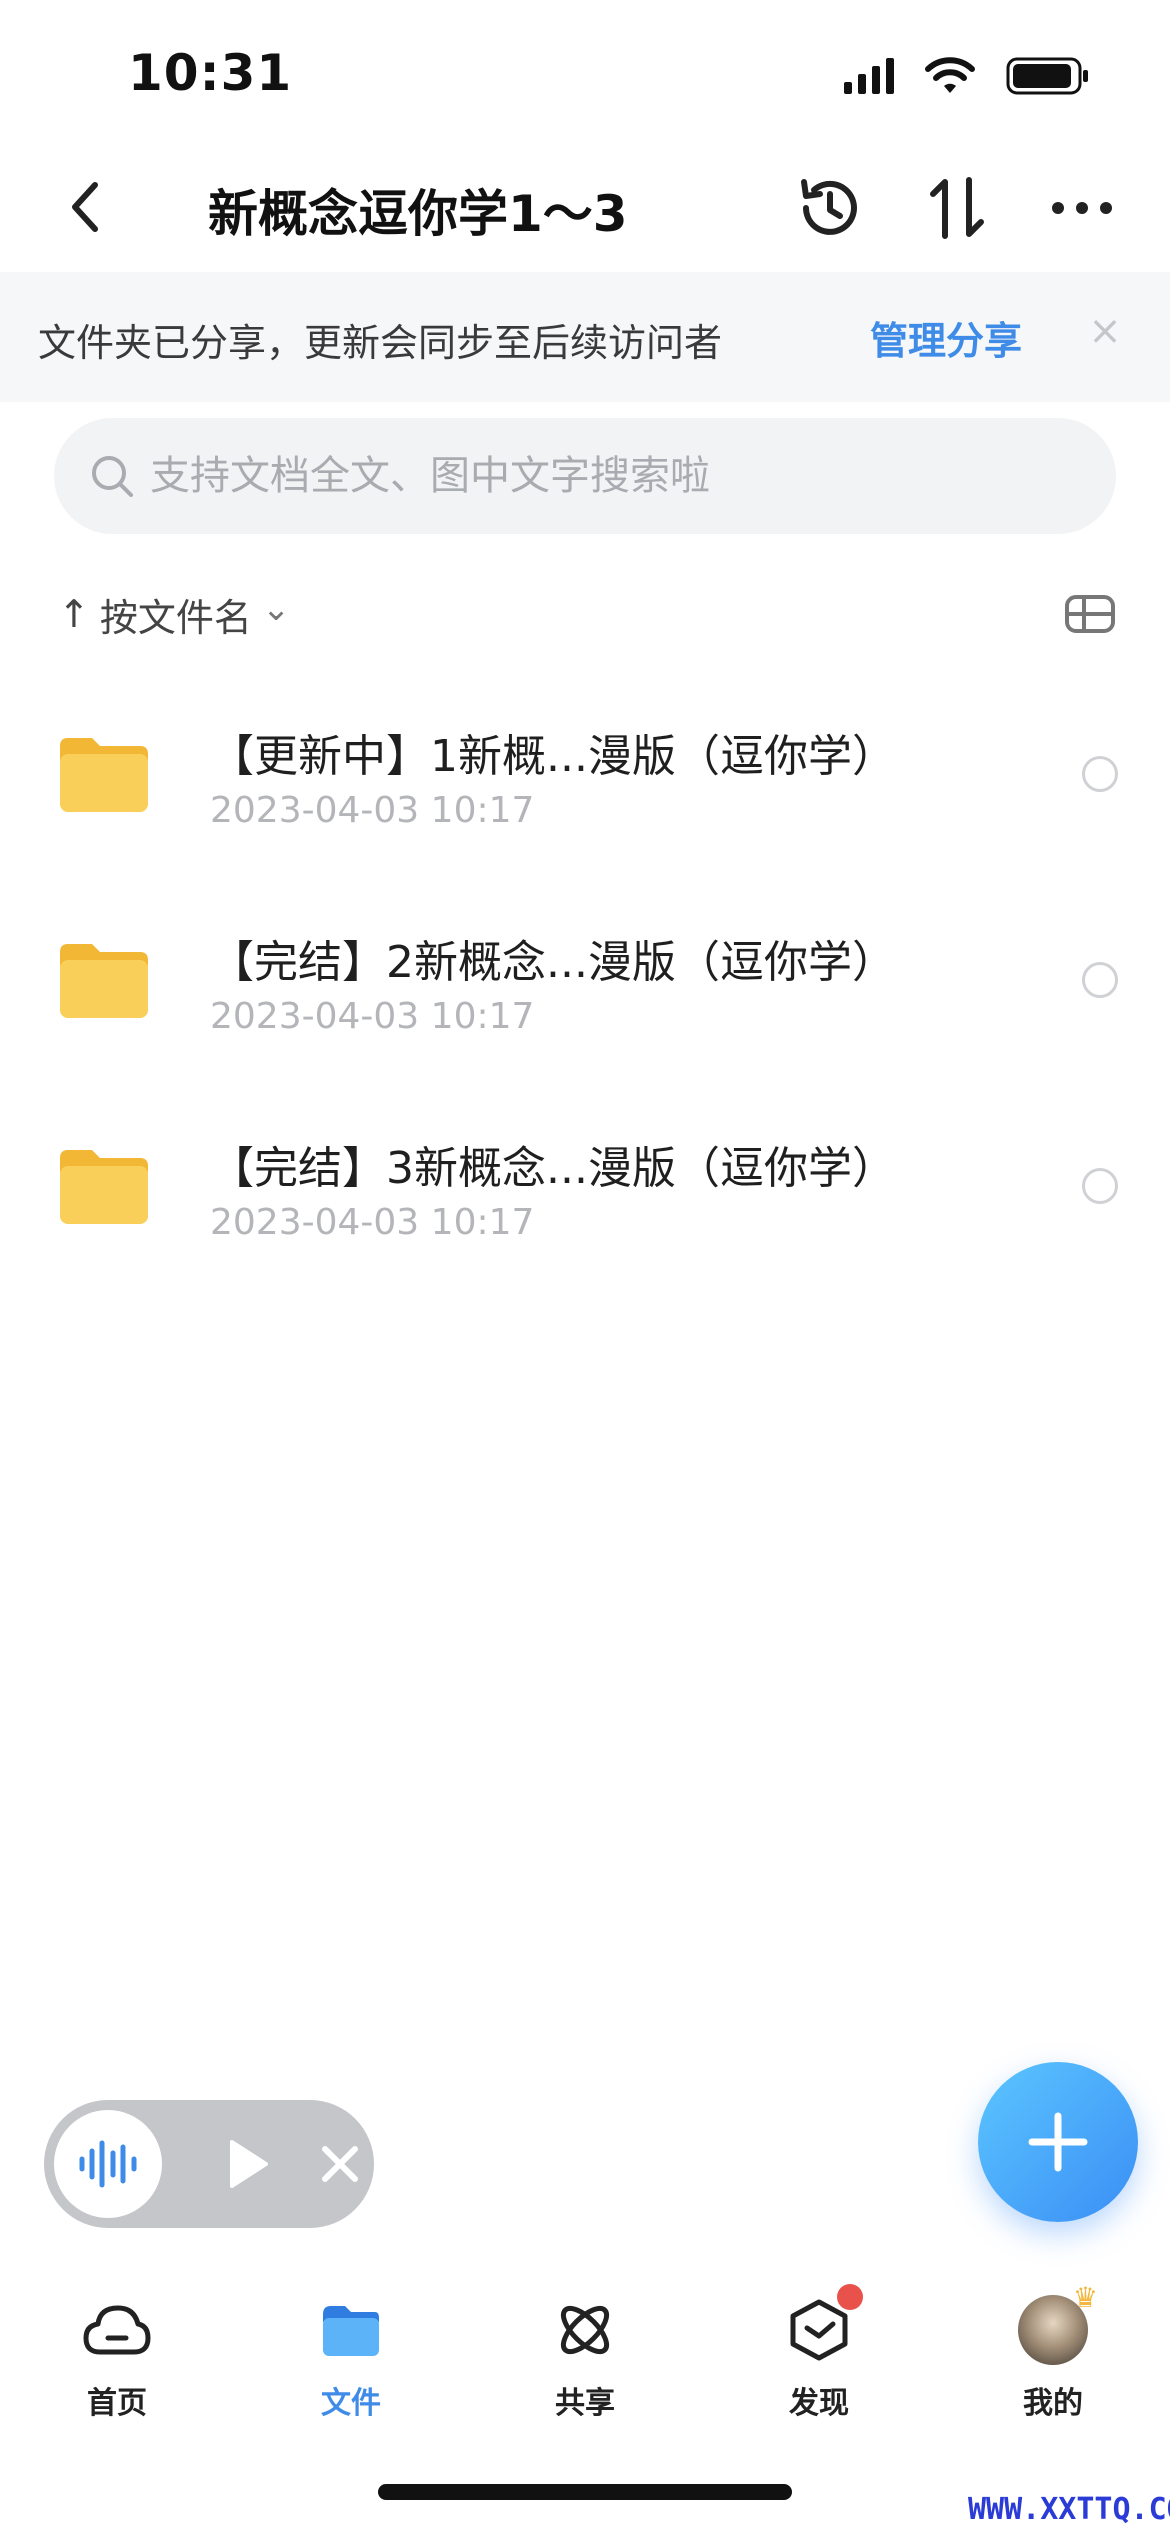  I want to click on avatar-container: ♛, so click(1057, 2323).